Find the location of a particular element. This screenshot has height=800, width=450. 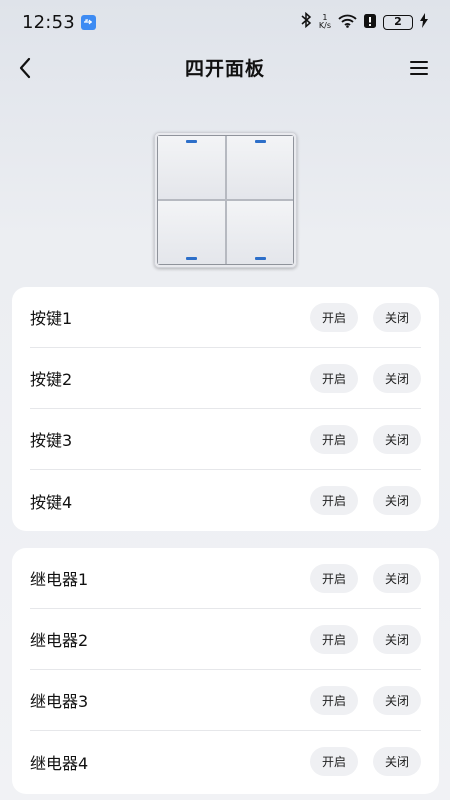

panel-key-bottom-right is located at coordinates (259, 232).